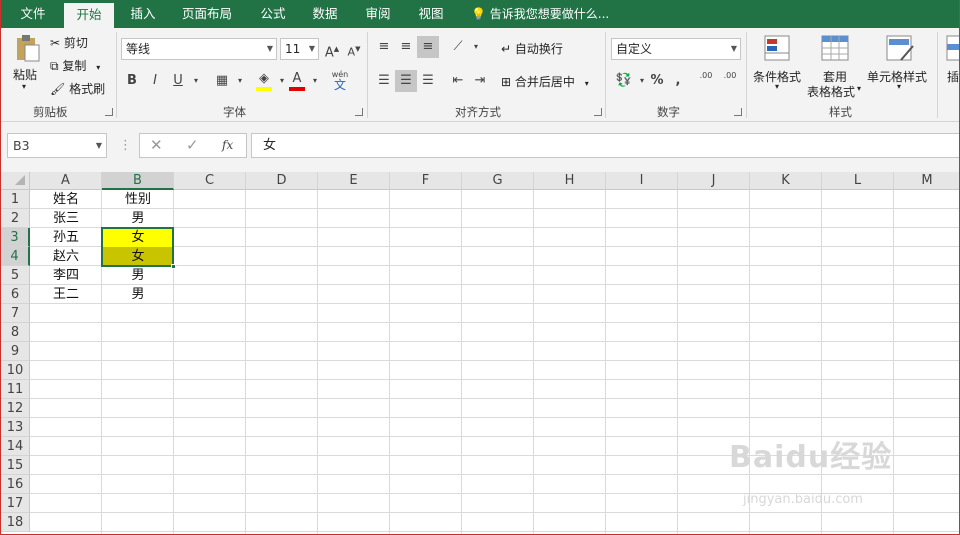  What do you see at coordinates (15, 446) in the screenshot?
I see `row-header-14: 14` at bounding box center [15, 446].